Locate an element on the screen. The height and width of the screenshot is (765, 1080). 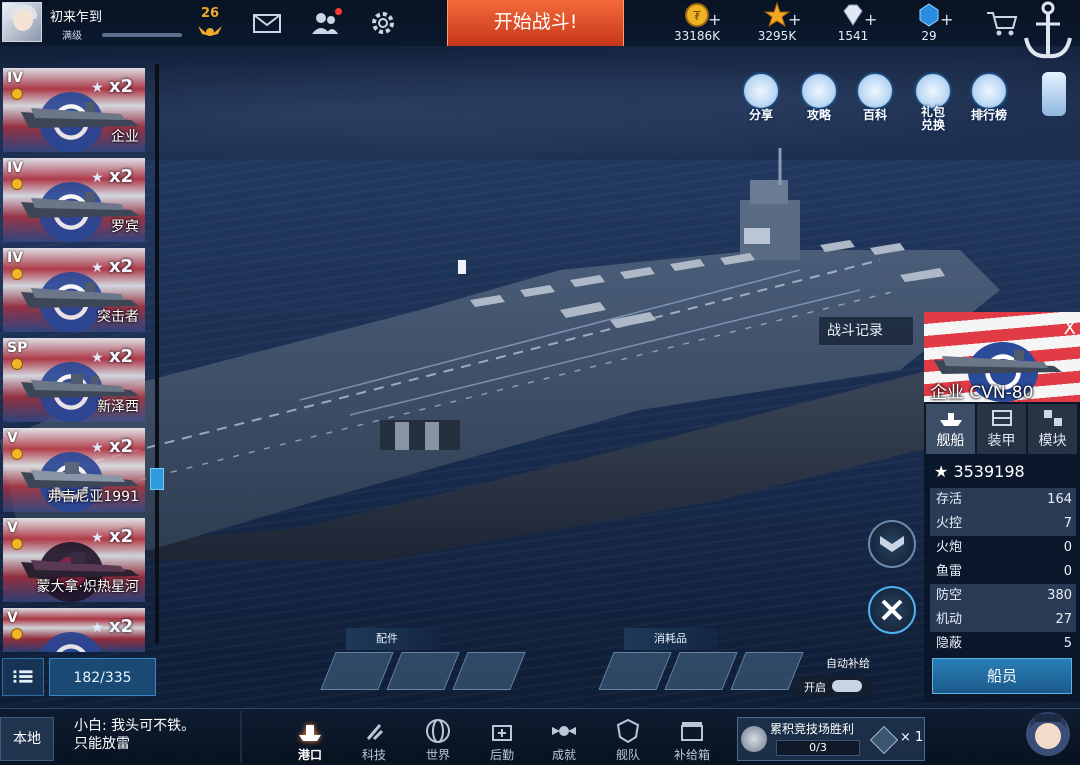
nav-port: 港口 is located at coordinates (310, 739).